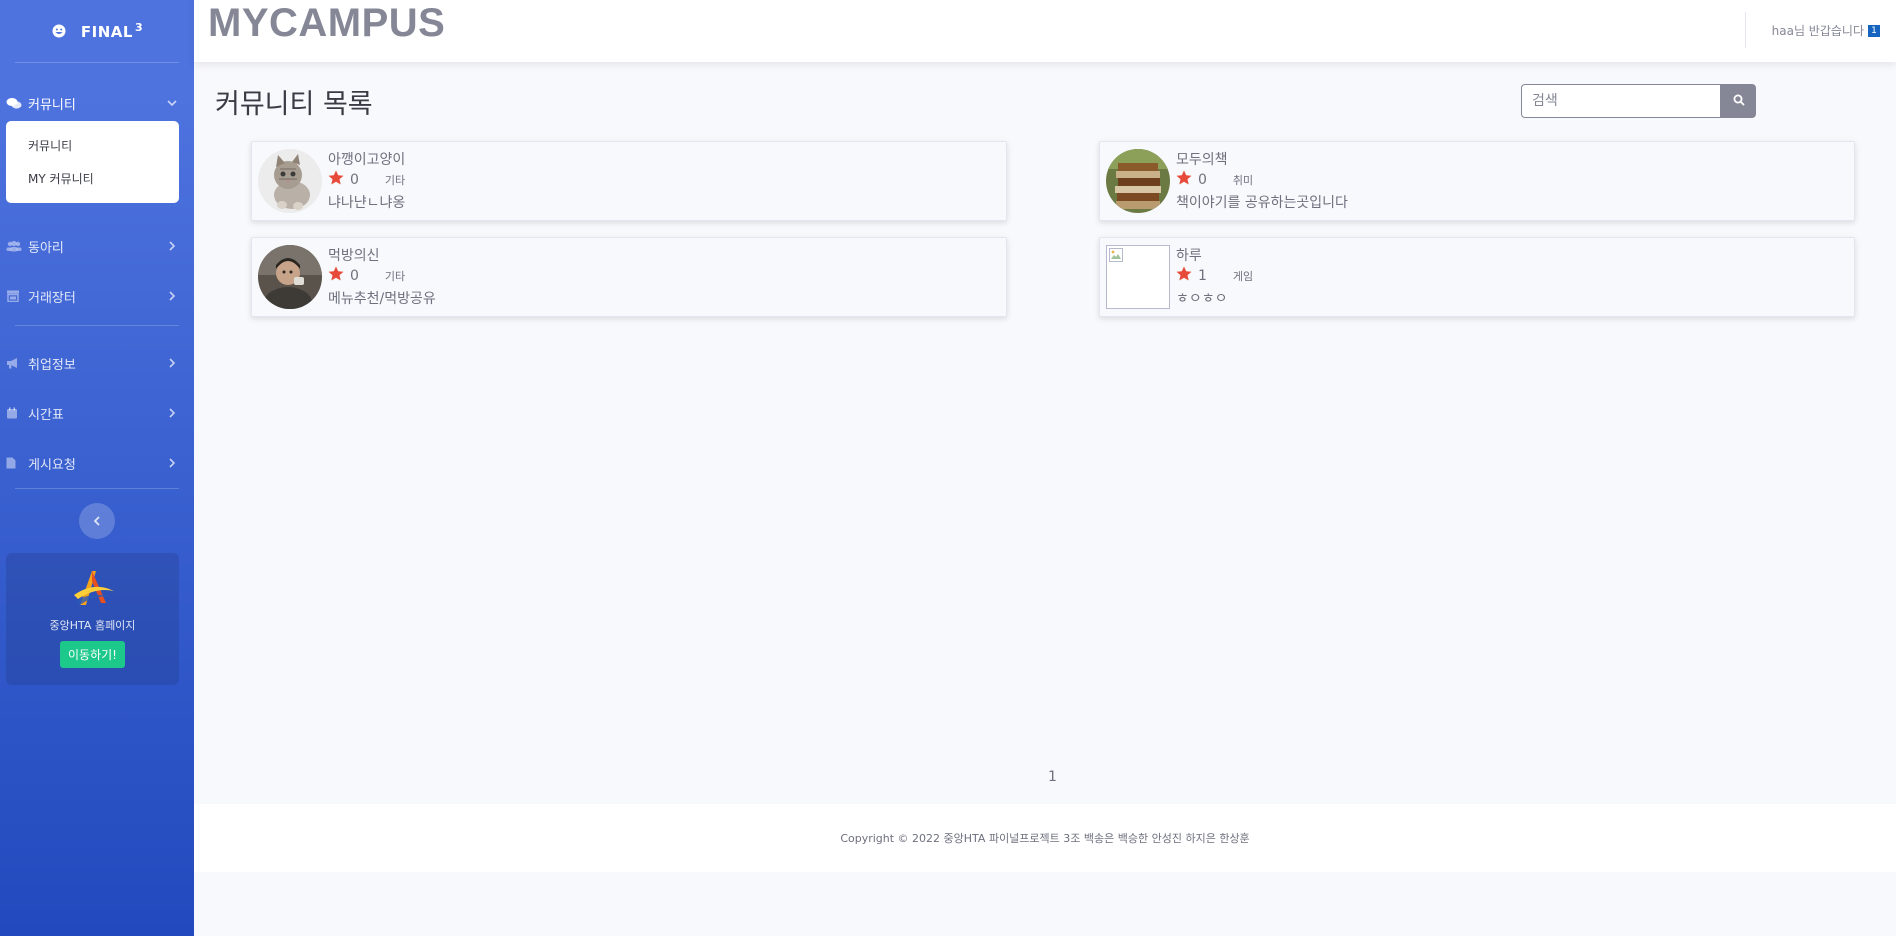 Image resolution: width=1896 pixels, height=936 pixels. What do you see at coordinates (1817, 31) in the screenshot?
I see `user-greeting: haa님 반갑습니다` at bounding box center [1817, 31].